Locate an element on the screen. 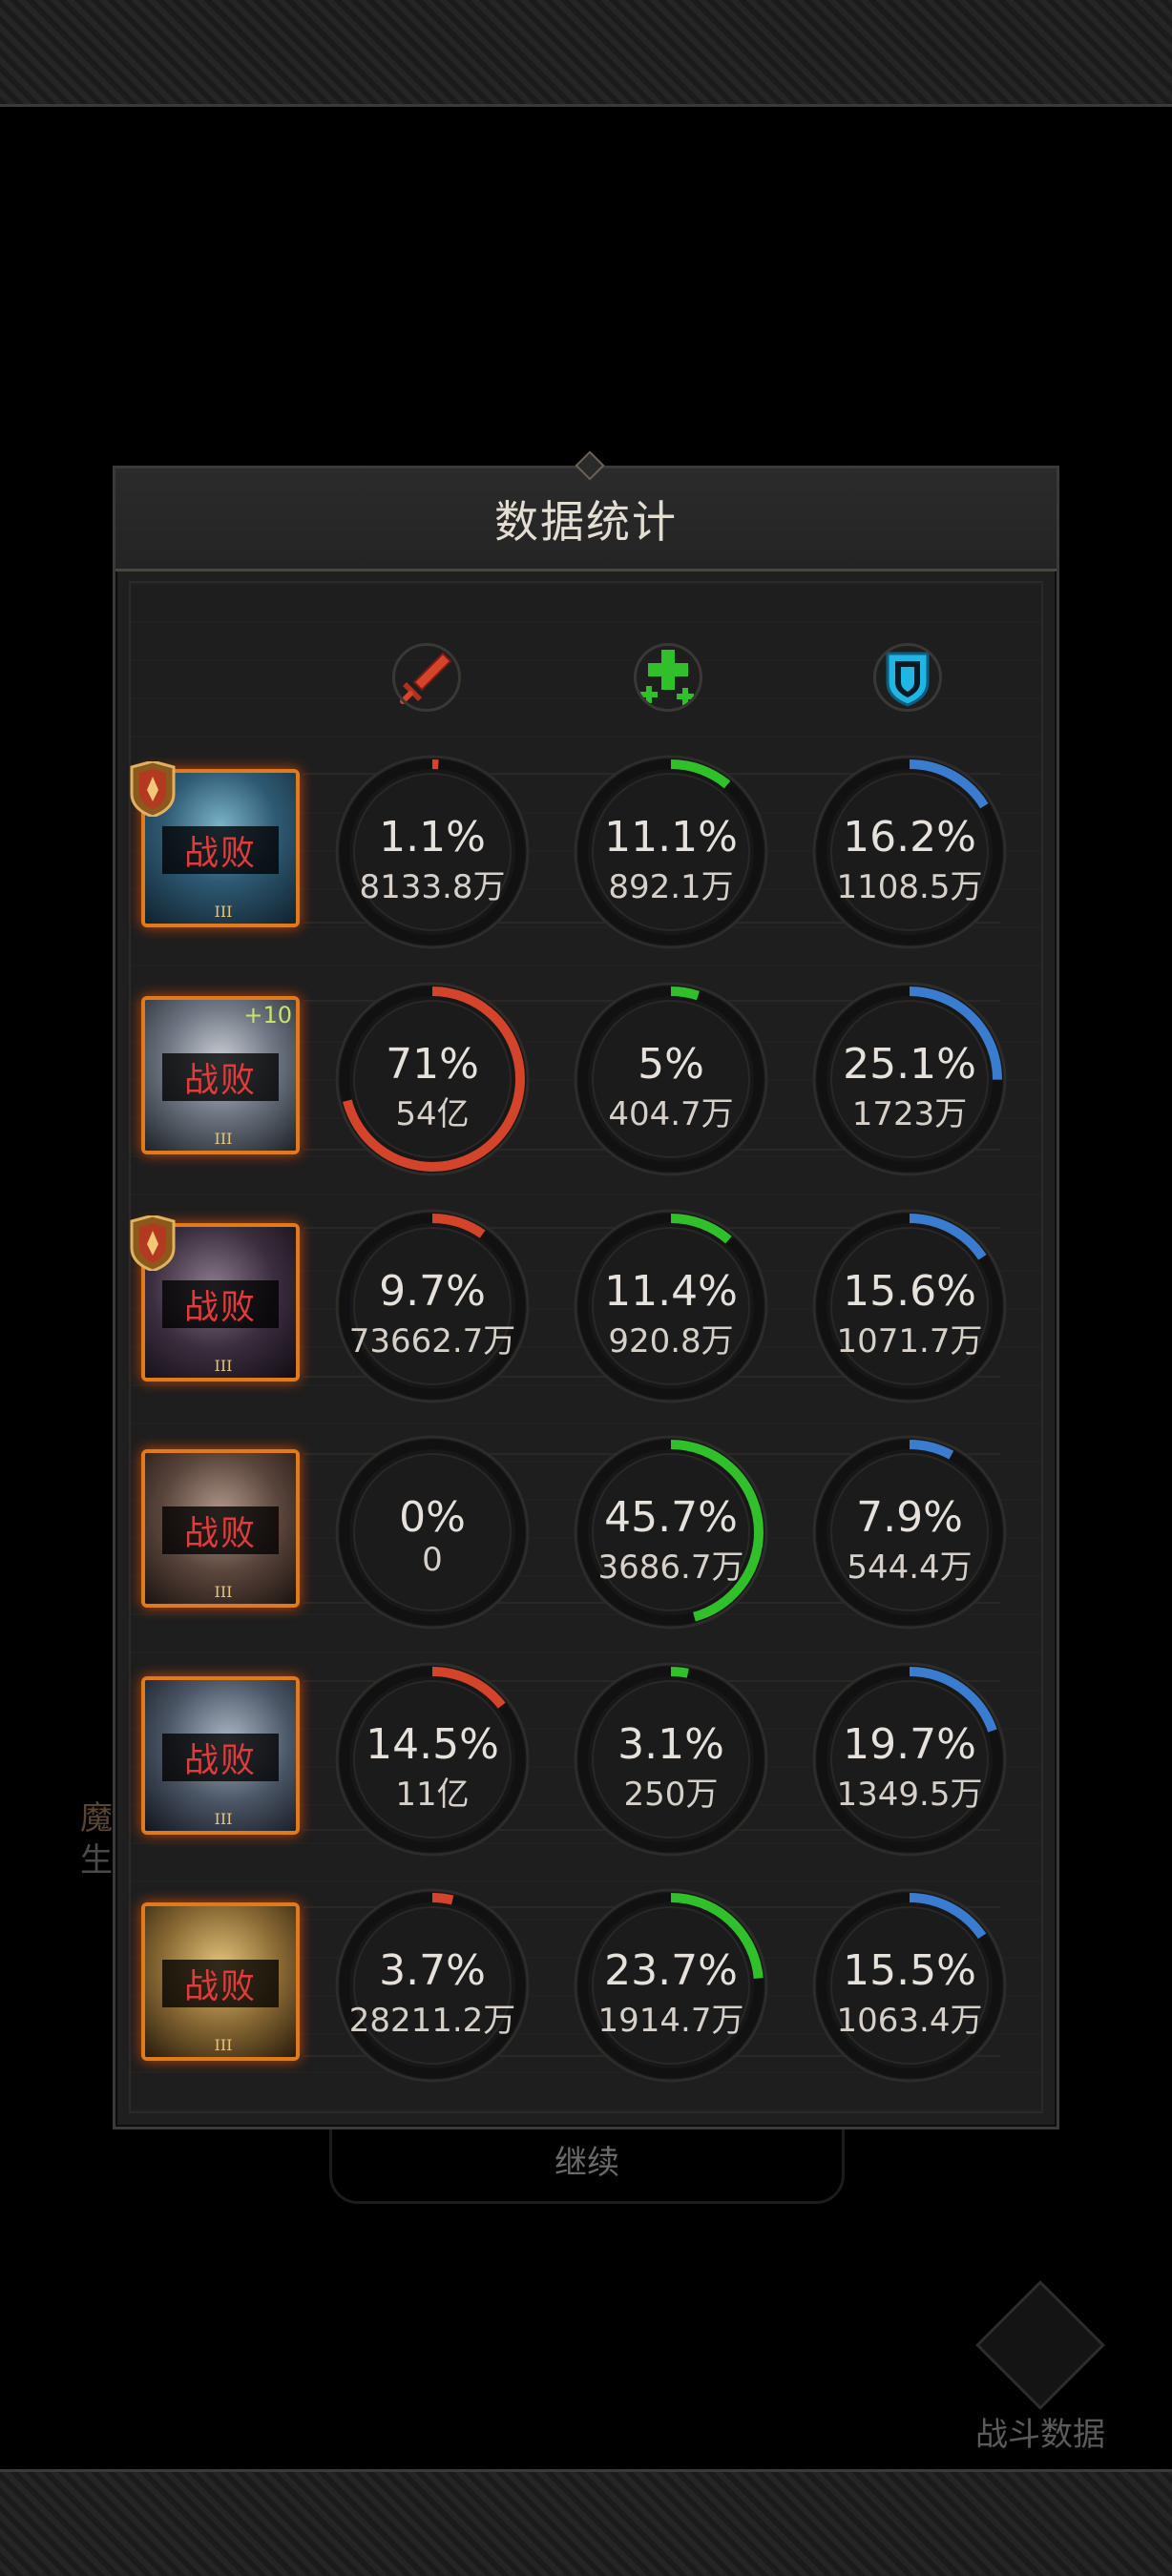 The image size is (1172, 2576). damage-stat-ring: 14.5% 11亿 is located at coordinates (432, 1759).